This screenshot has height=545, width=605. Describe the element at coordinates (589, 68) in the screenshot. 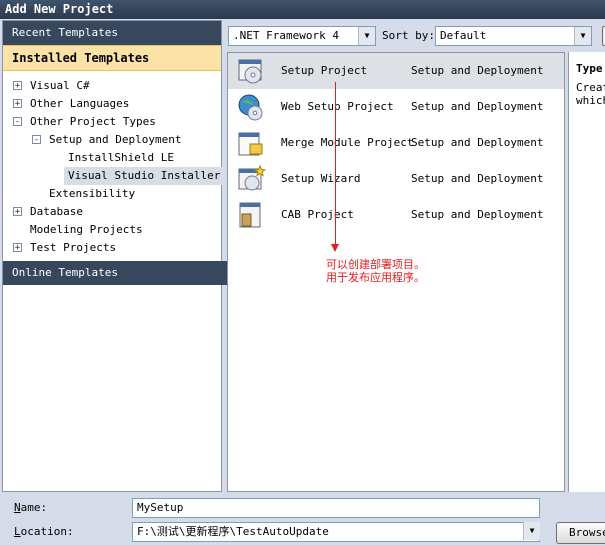

I see `info-type-label: Type` at that location.